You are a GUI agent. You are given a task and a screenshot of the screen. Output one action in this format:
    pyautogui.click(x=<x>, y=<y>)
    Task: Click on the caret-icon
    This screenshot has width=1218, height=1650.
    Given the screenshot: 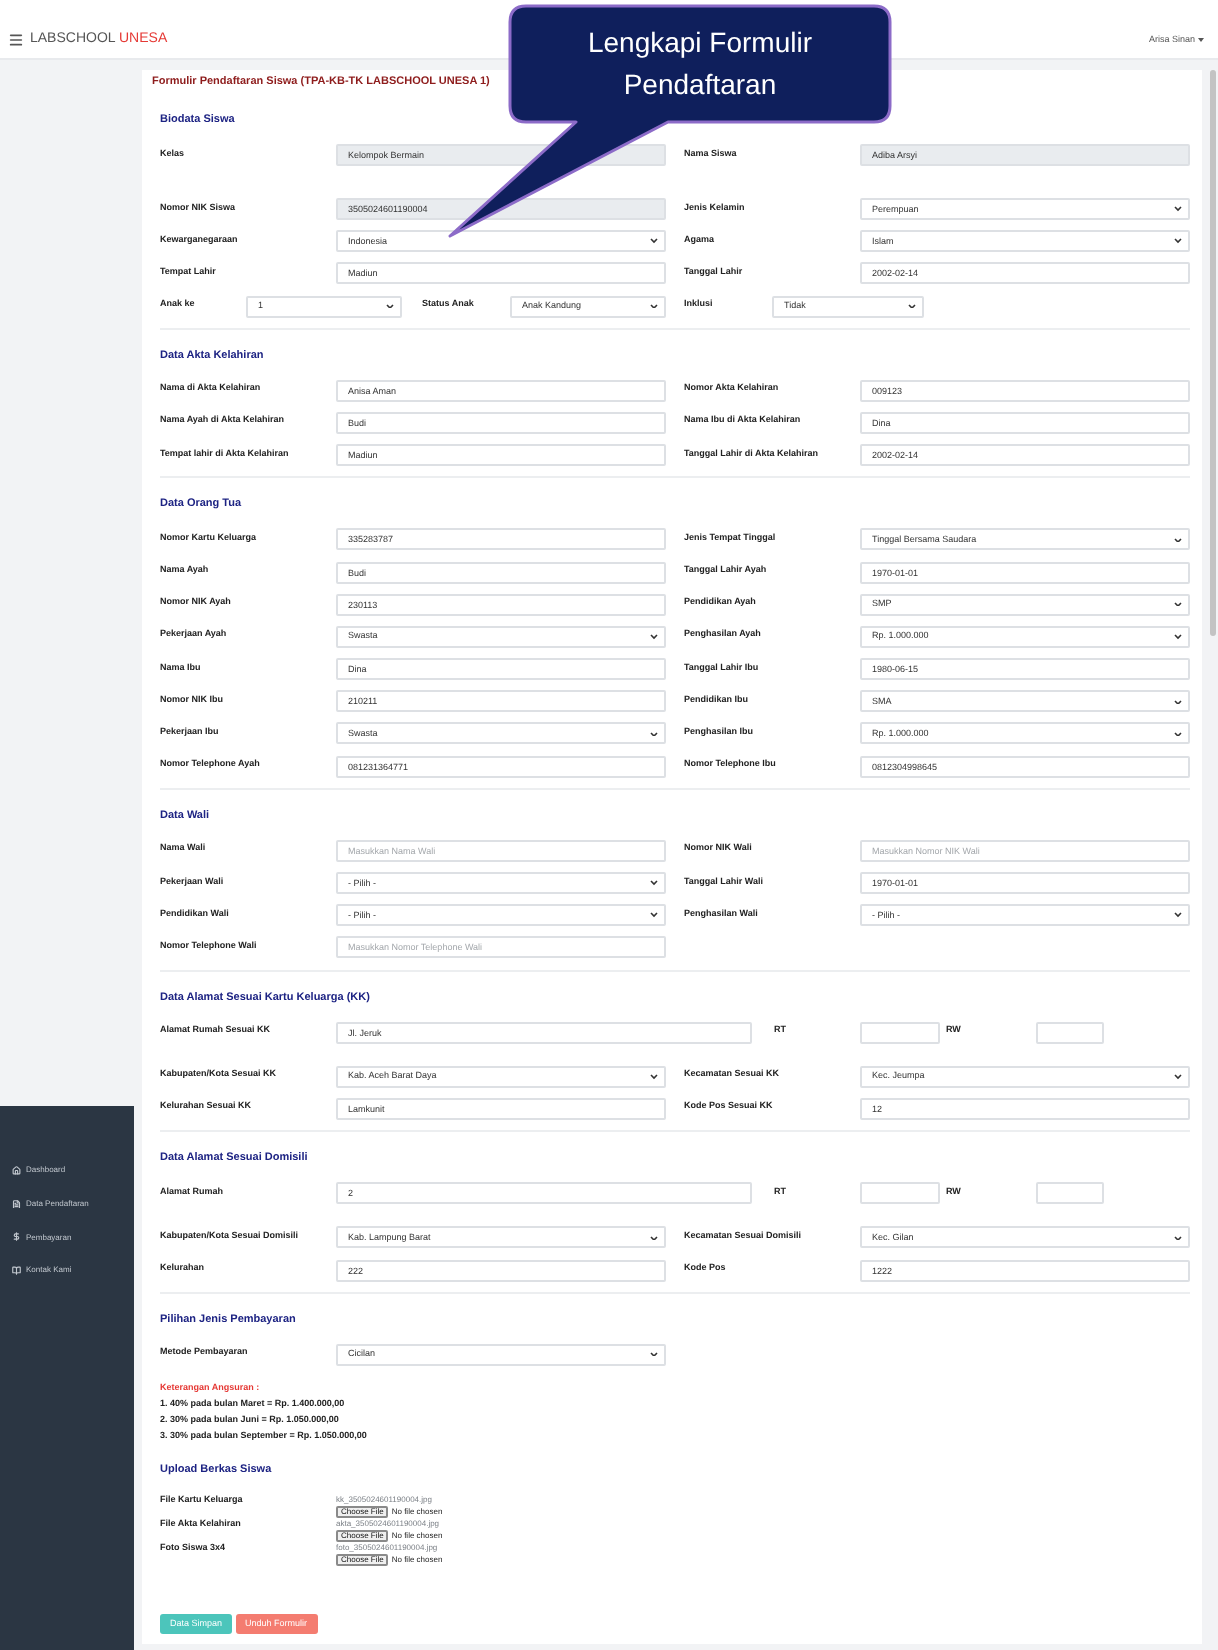 What is the action you would take?
    pyautogui.click(x=1201, y=39)
    